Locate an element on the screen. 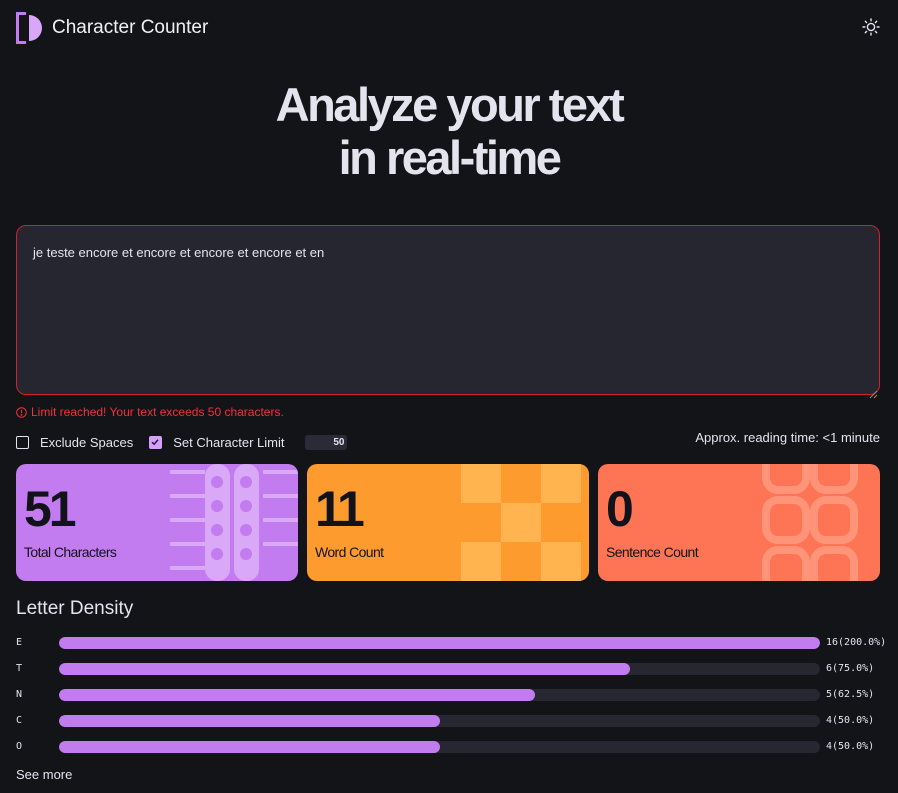 The image size is (898, 793). half-circle-logo-icon is located at coordinates (29, 28).